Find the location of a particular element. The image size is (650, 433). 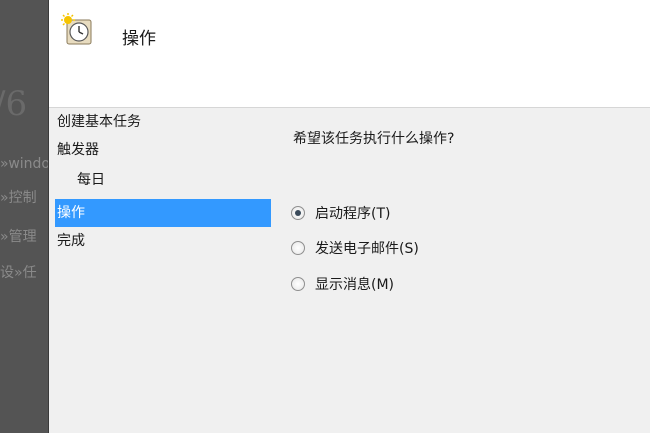

background-page-number: /6 is located at coordinates (14, 104).